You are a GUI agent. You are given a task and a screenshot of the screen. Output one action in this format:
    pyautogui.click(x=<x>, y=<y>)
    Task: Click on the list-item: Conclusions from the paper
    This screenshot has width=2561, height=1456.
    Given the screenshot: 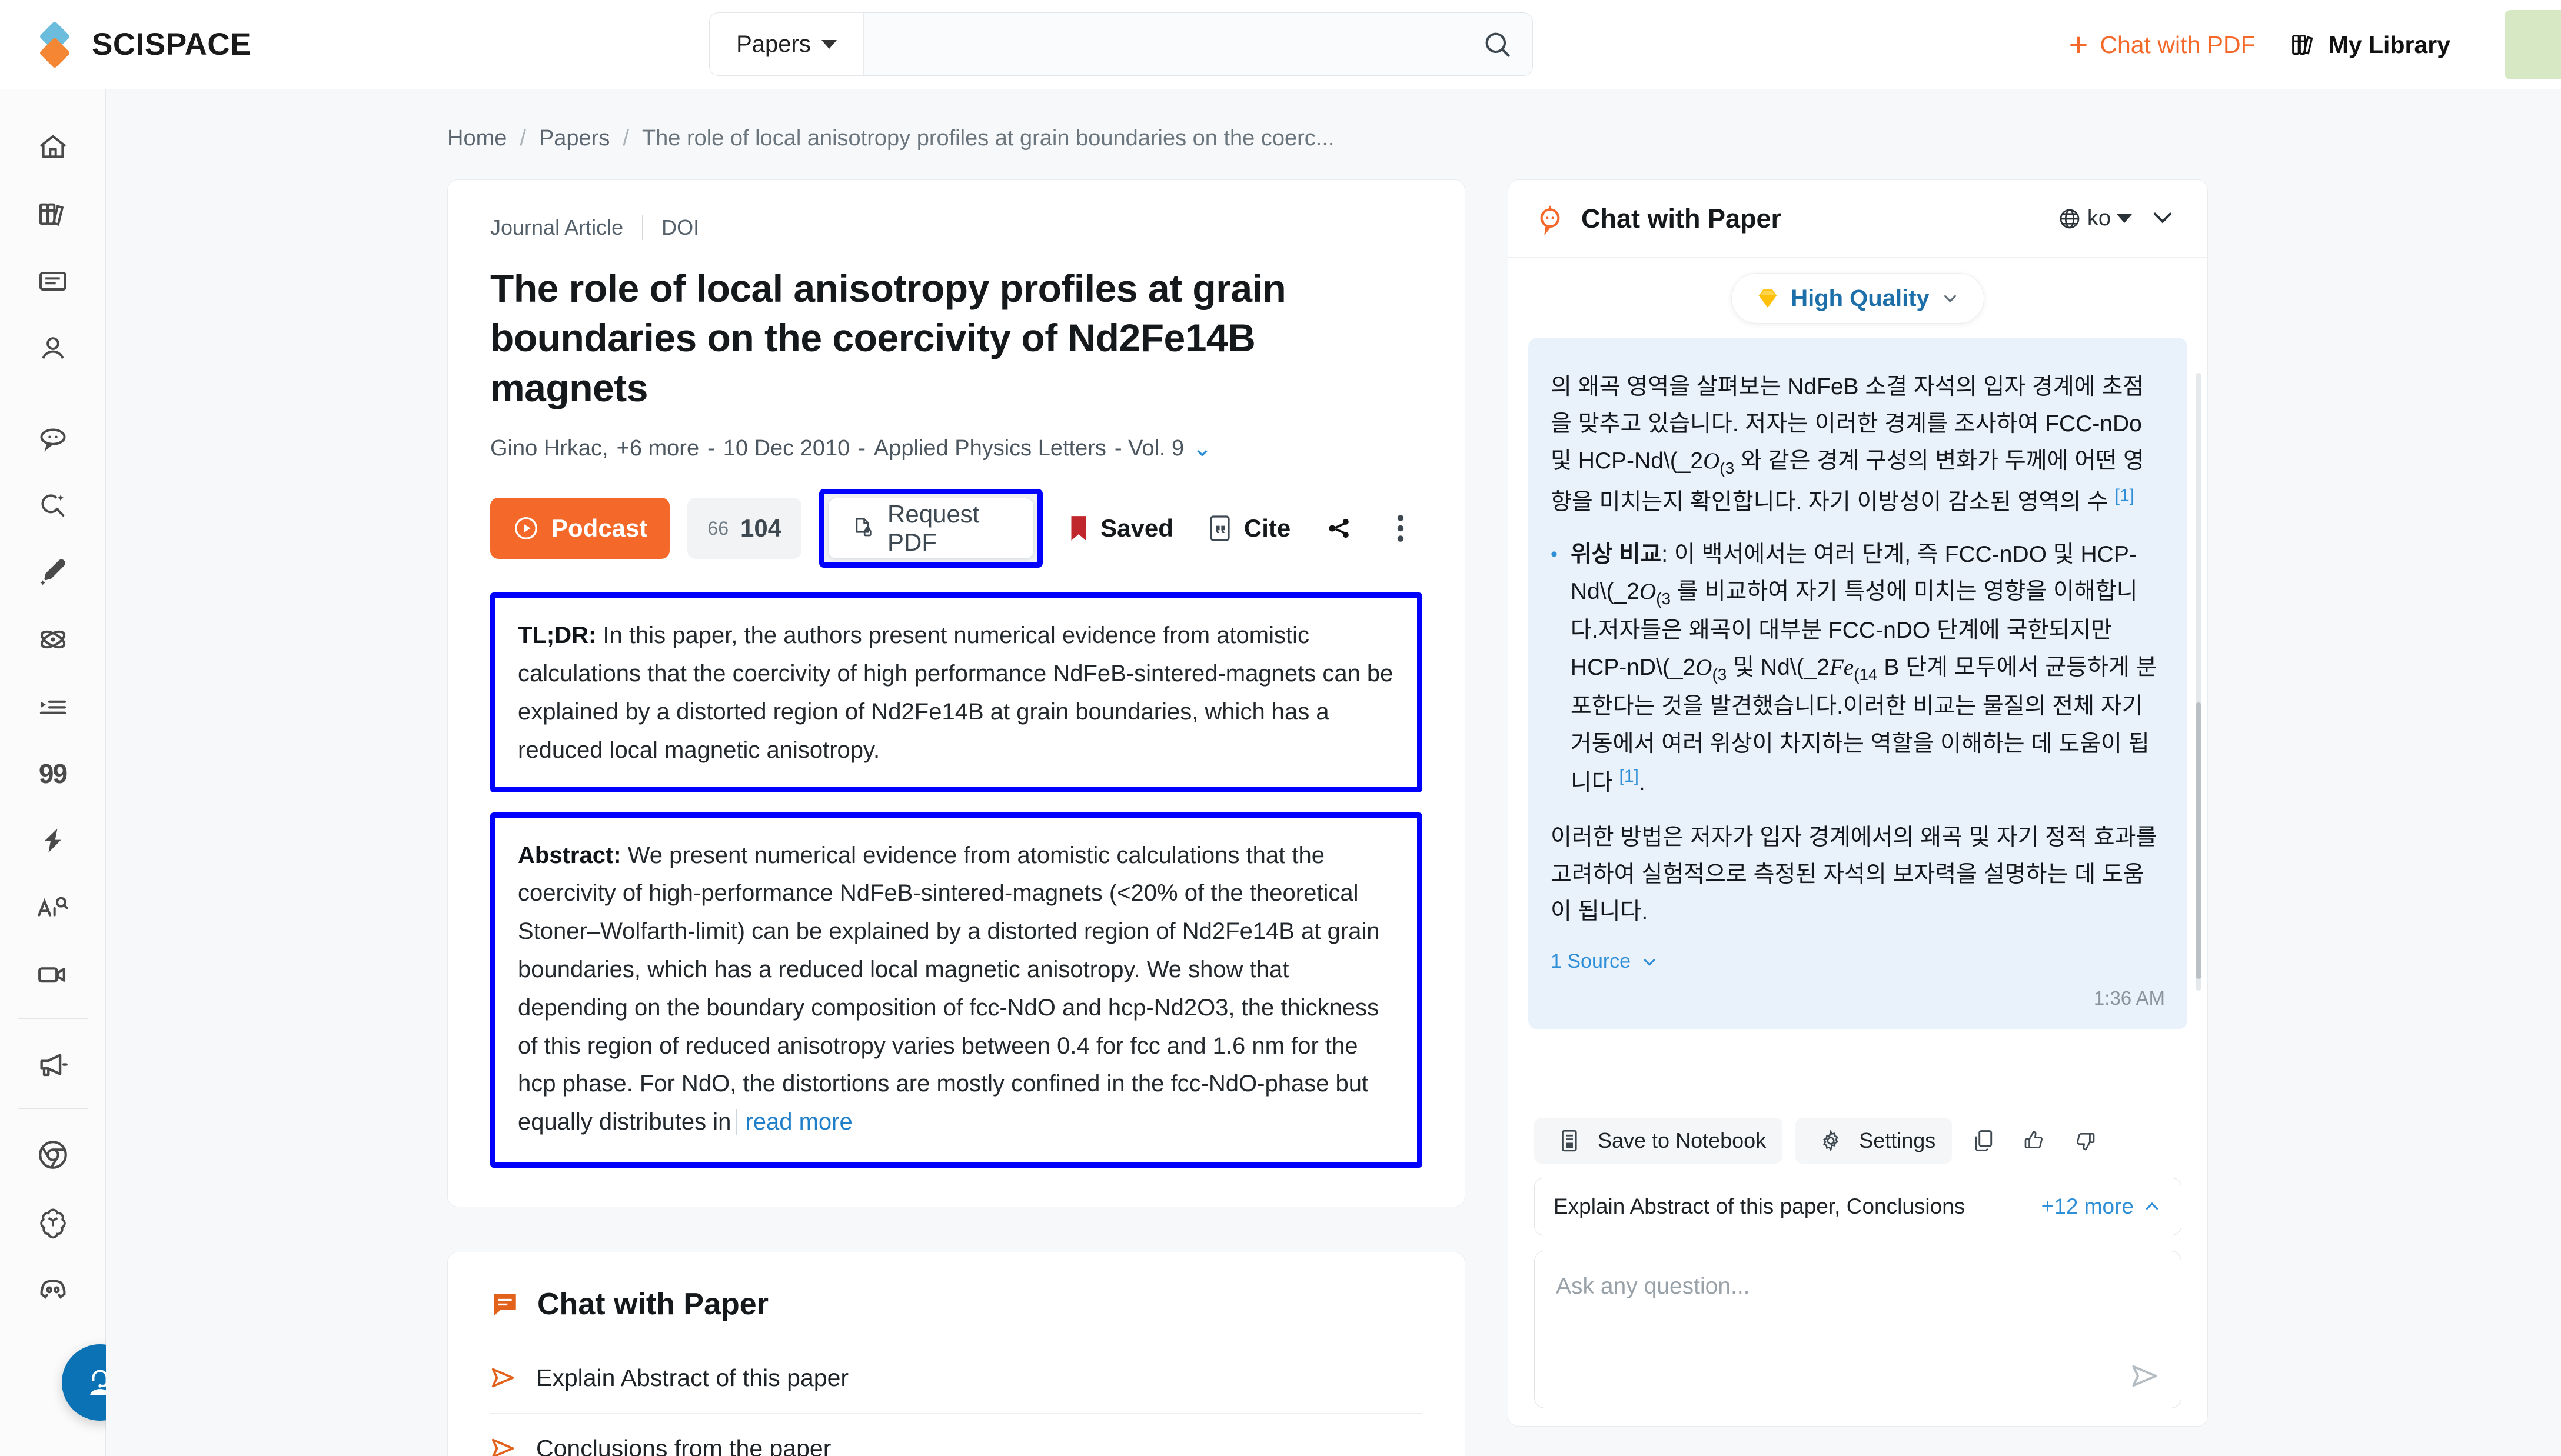 What is the action you would take?
    pyautogui.click(x=956, y=1435)
    